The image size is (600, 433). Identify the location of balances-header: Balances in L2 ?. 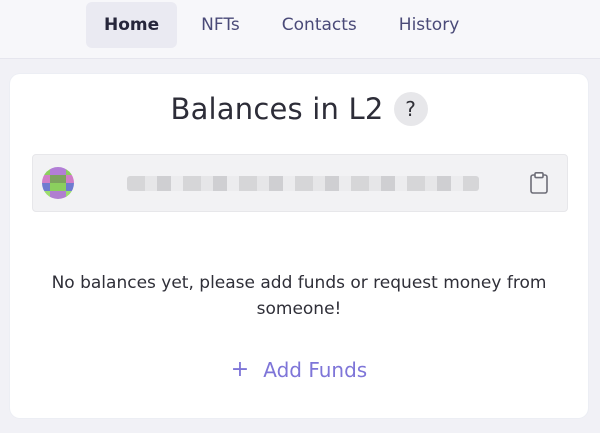
(299, 109).